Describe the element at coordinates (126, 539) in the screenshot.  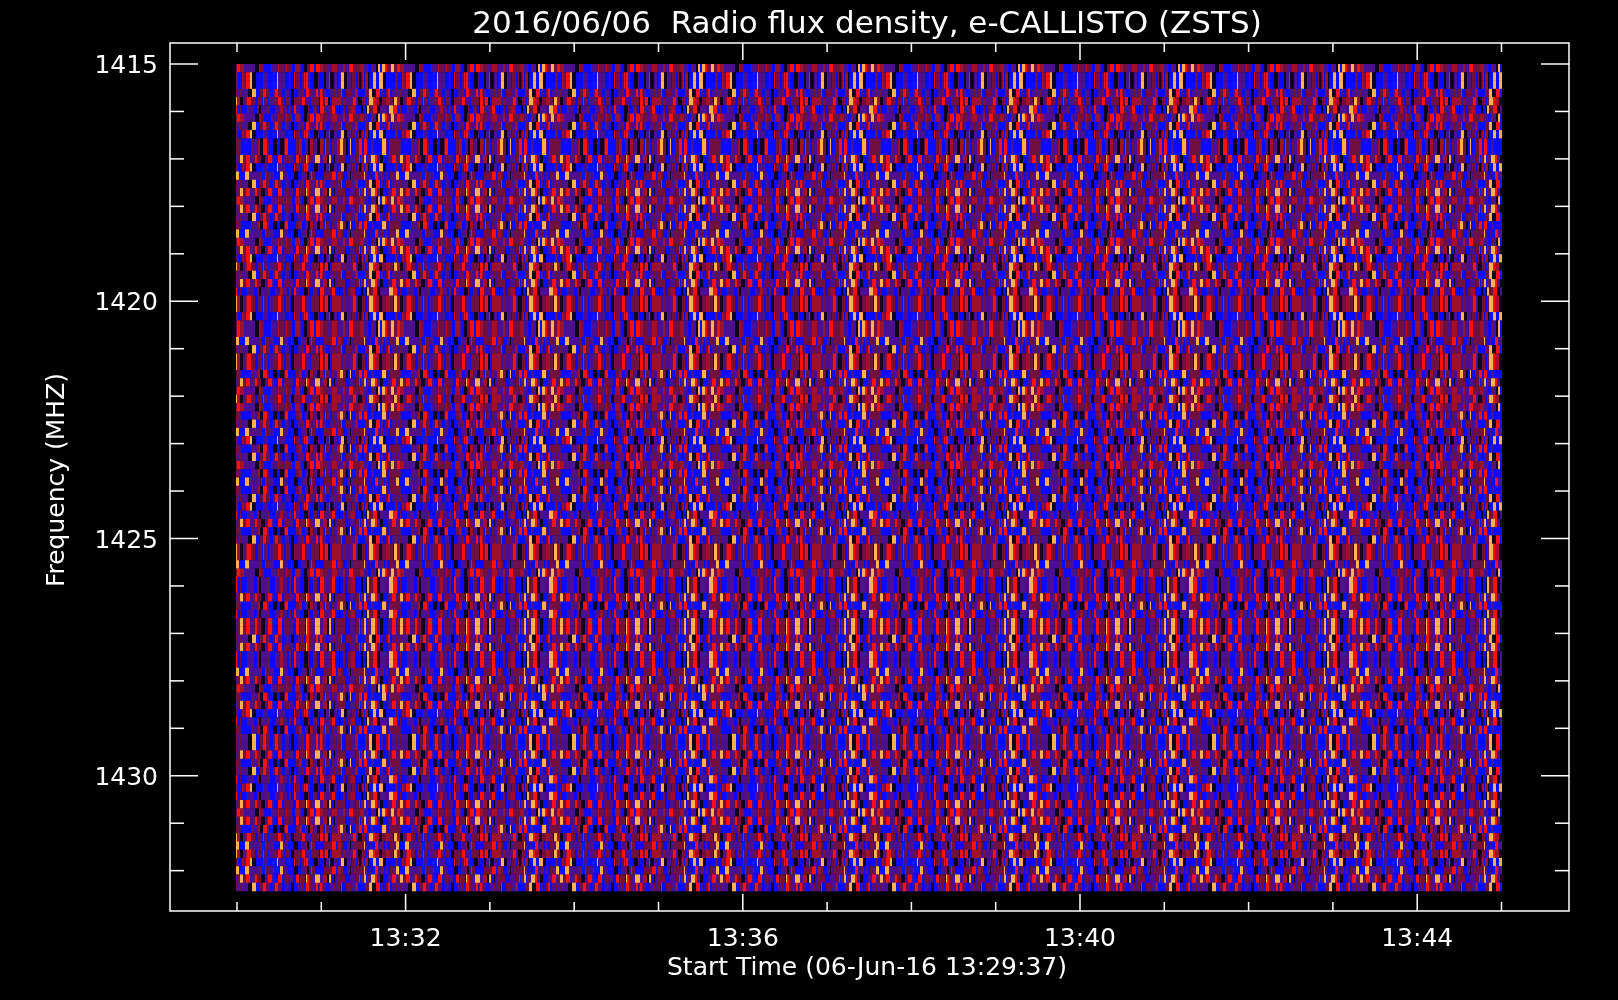
I see `y-tick-label: 1425` at that location.